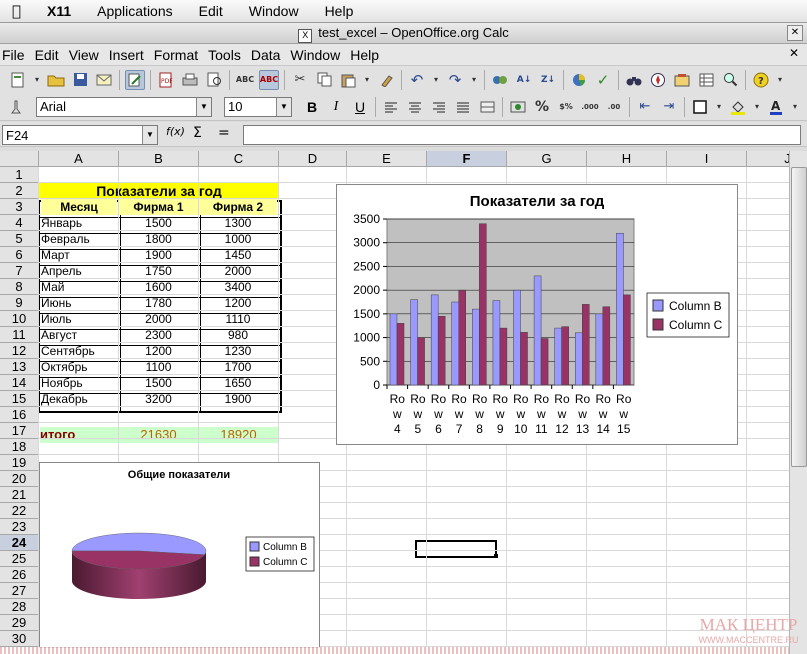 This screenshot has height=654, width=807. Describe the element at coordinates (634, 80) in the screenshot. I see `find-replace-icon` at that location.